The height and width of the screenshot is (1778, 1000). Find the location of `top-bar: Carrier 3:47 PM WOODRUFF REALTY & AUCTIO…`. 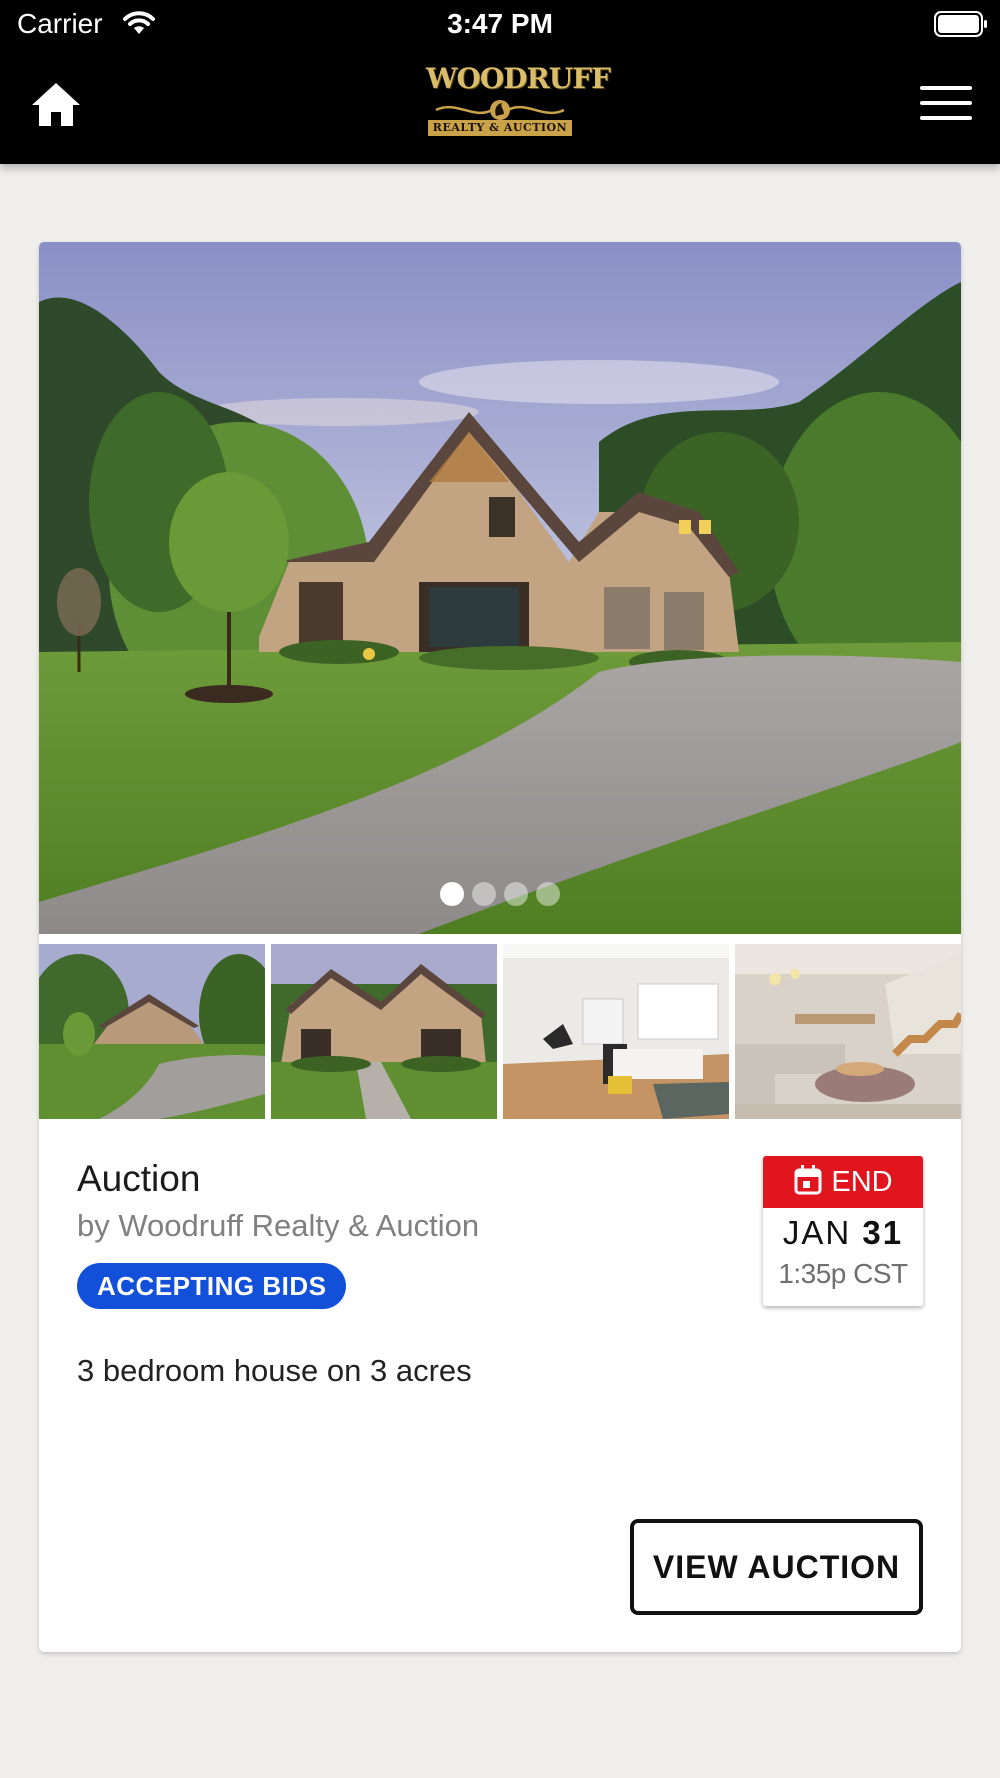

top-bar: Carrier 3:47 PM WOODRUFF REALTY & AUCTIO… is located at coordinates (500, 82).